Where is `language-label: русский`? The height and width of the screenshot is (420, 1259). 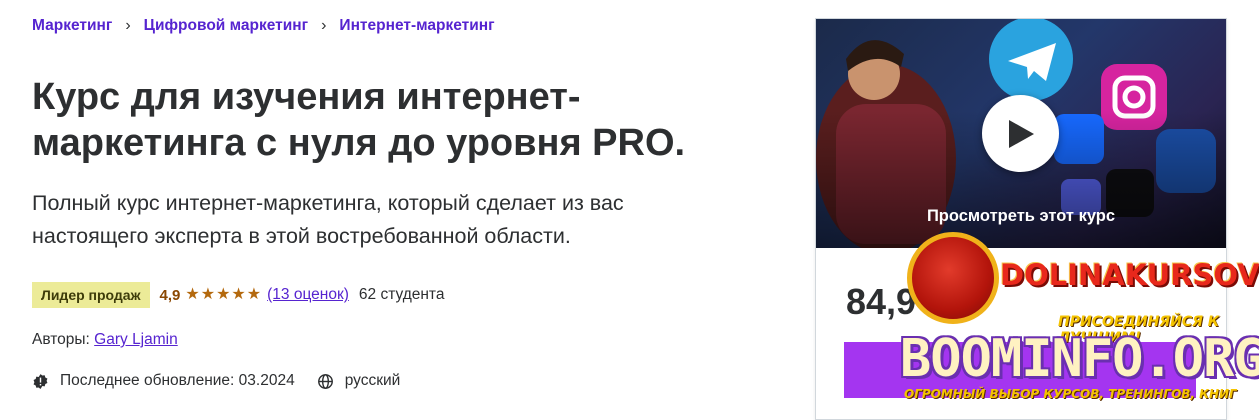
language-label: русский is located at coordinates (372, 380).